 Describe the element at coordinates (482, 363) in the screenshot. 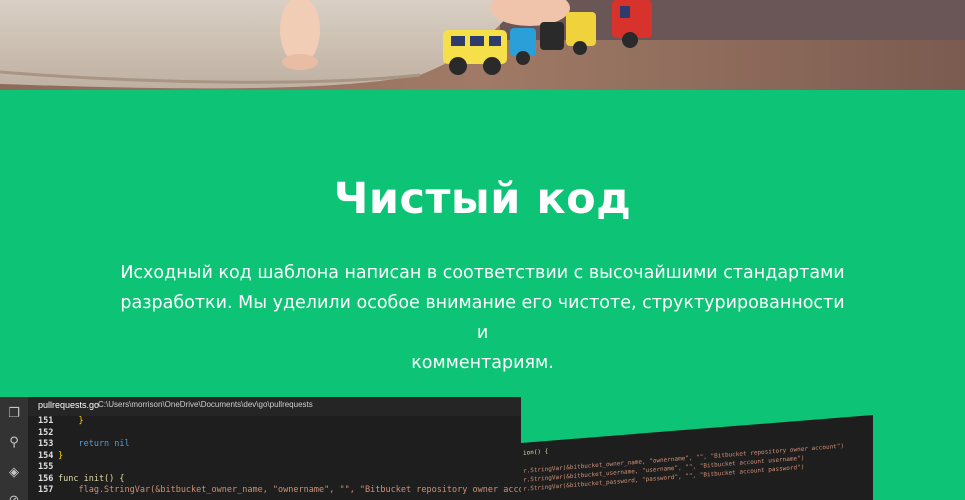

I see `description-line: комментариям.` at that location.